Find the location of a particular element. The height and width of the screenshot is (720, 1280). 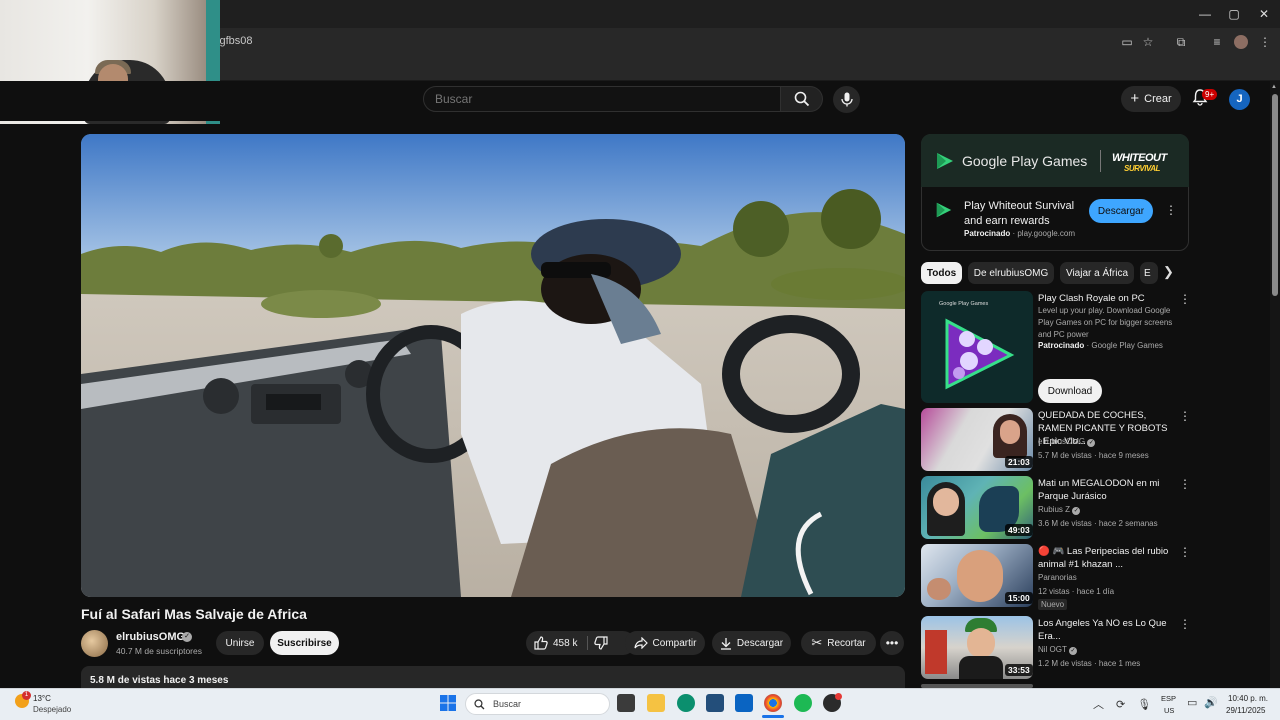

taskbar-search: Buscar is located at coordinates (537, 704).